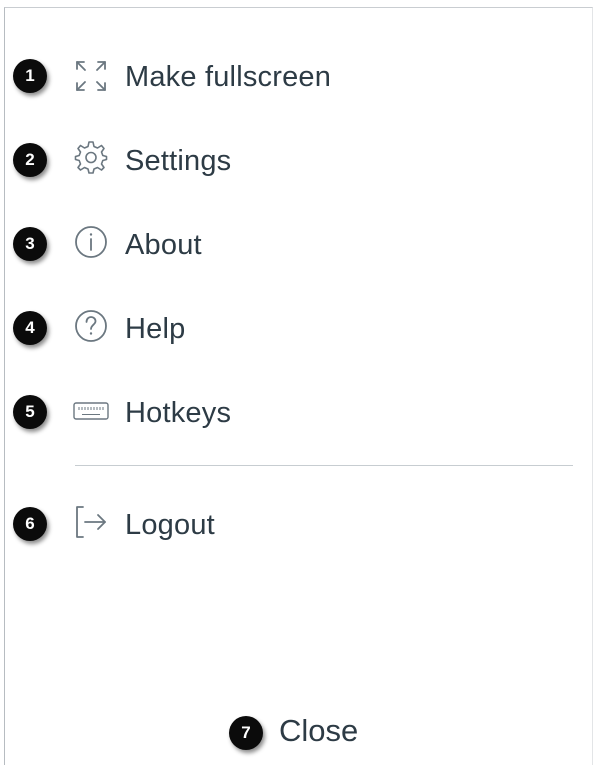 This screenshot has width=595, height=765. I want to click on callout-badge: 7, so click(246, 733).